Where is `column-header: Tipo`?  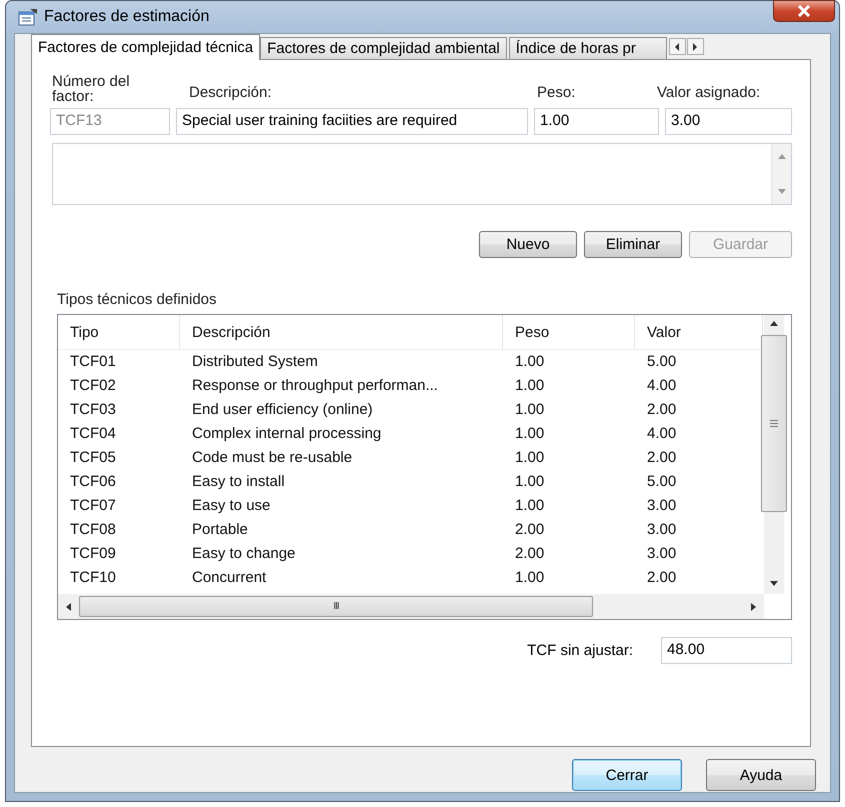 column-header: Tipo is located at coordinates (119, 332).